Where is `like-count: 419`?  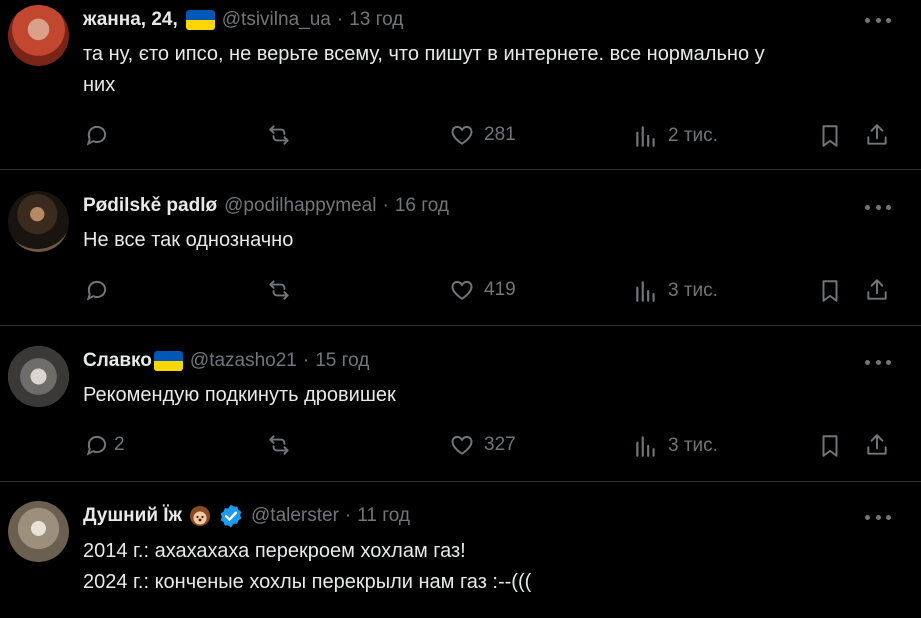 like-count: 419 is located at coordinates (500, 289).